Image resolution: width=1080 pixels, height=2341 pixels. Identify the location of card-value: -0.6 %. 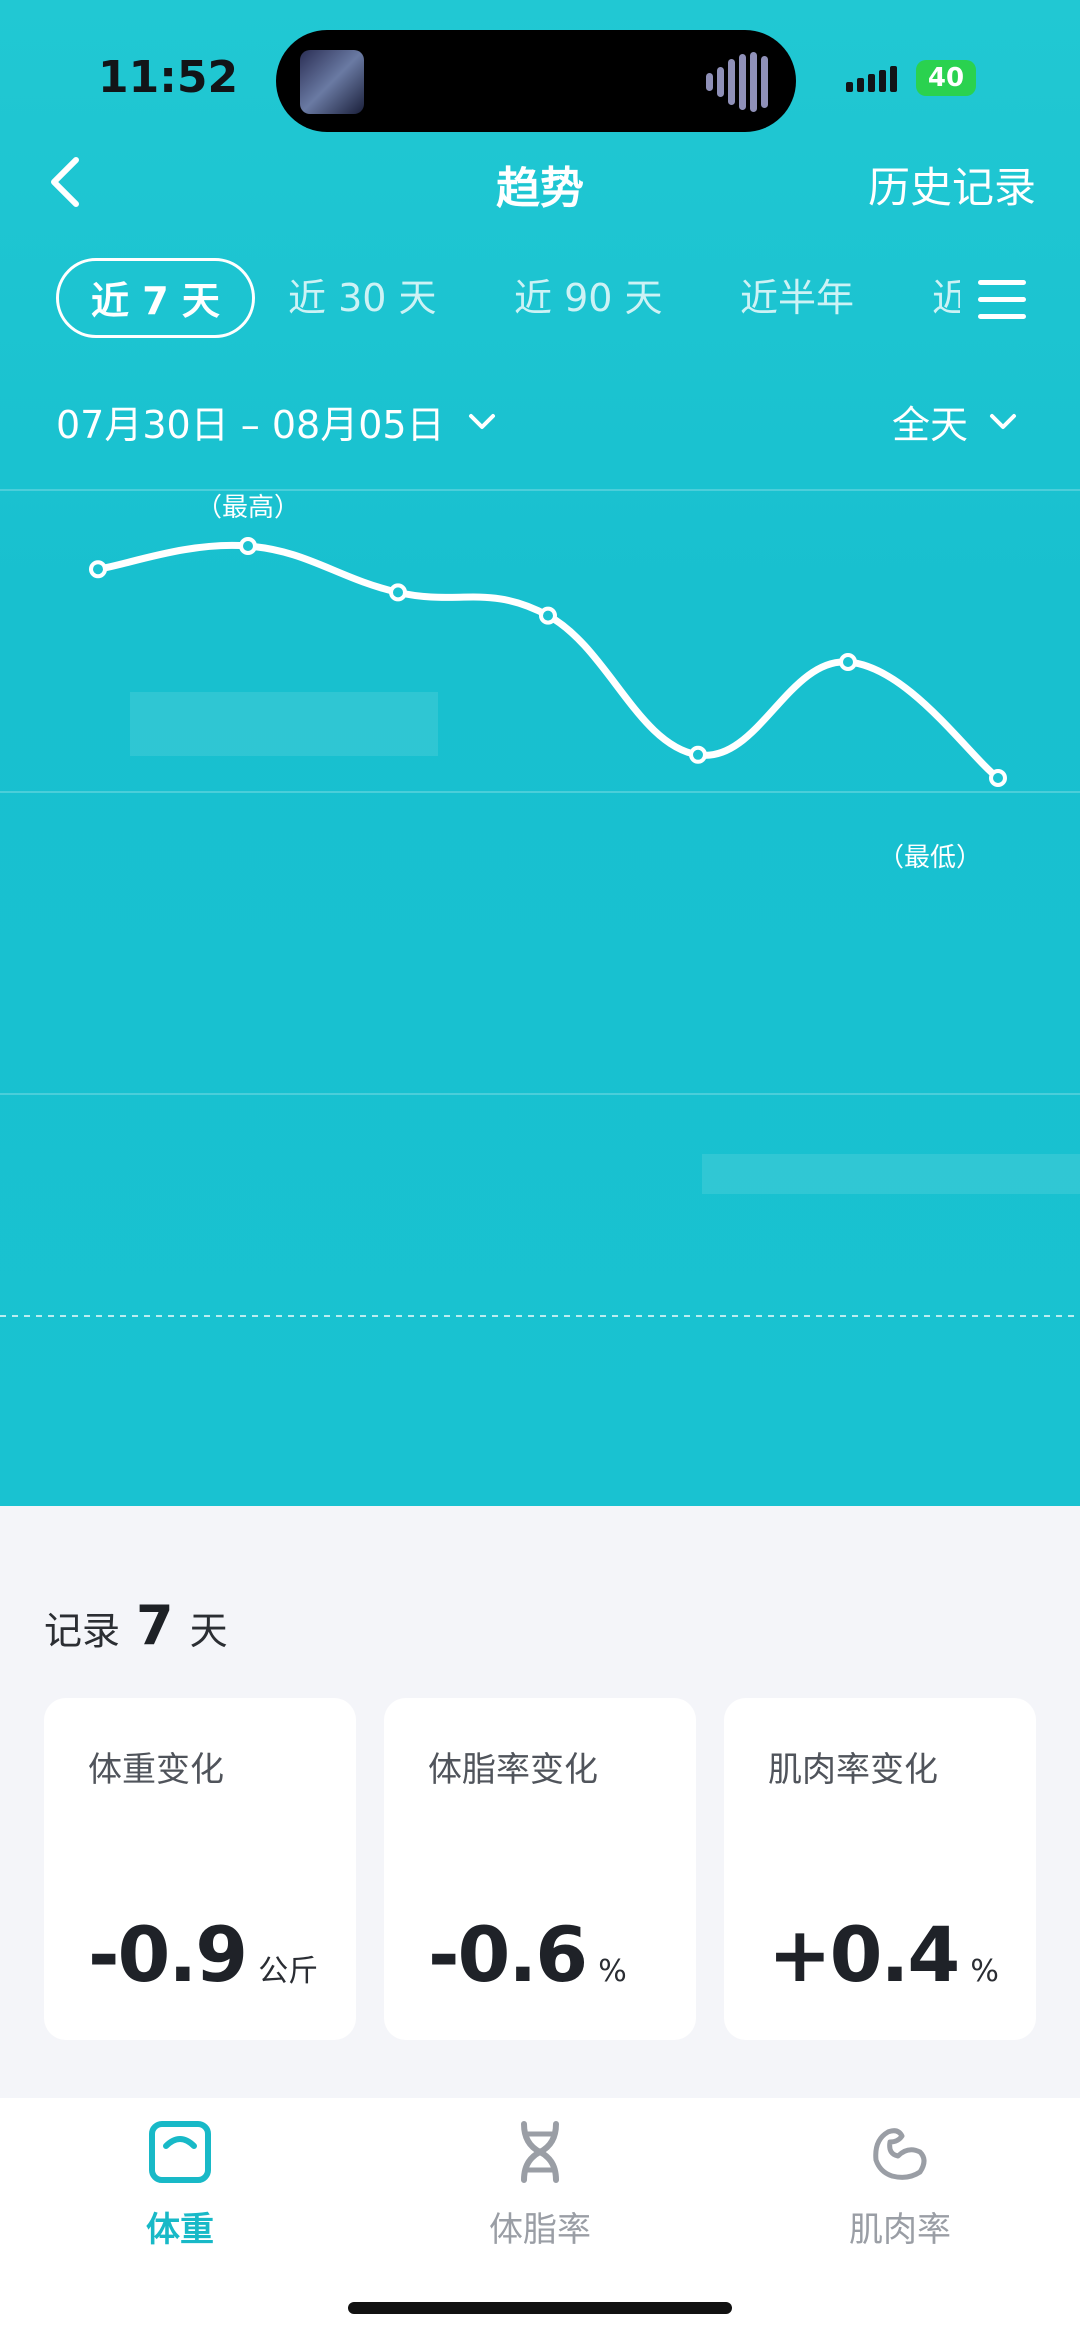
(527, 1954).